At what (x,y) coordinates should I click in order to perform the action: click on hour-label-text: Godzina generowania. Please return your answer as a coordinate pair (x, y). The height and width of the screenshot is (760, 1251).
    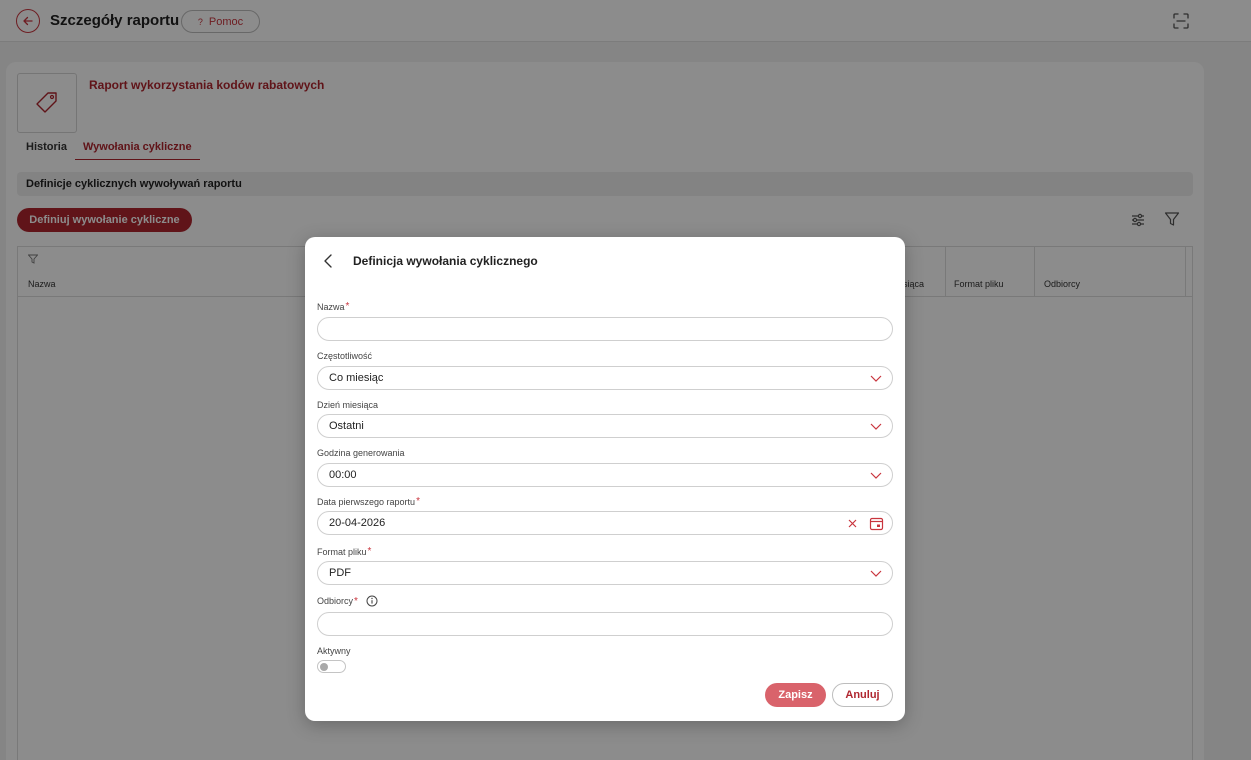
    Looking at the image, I should click on (361, 453).